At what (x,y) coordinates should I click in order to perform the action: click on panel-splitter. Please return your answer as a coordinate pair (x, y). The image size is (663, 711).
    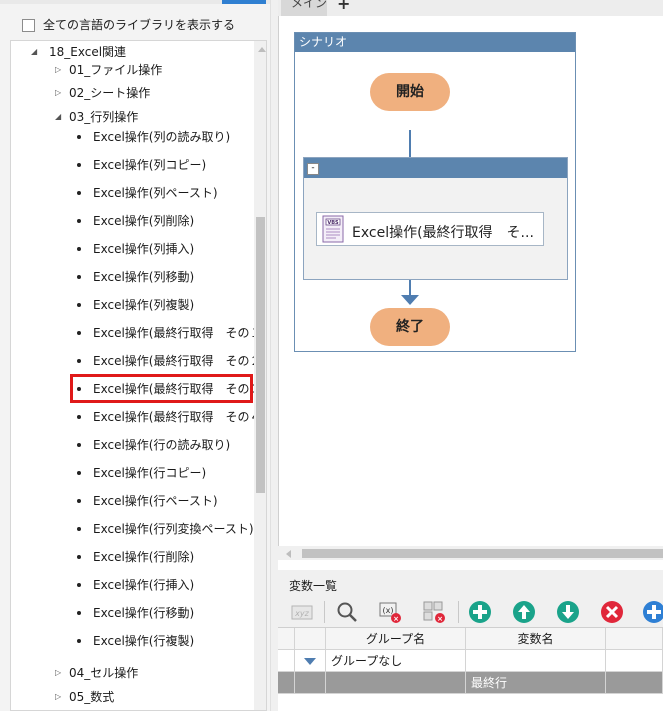
    Looking at the image, I should click on (274, 355).